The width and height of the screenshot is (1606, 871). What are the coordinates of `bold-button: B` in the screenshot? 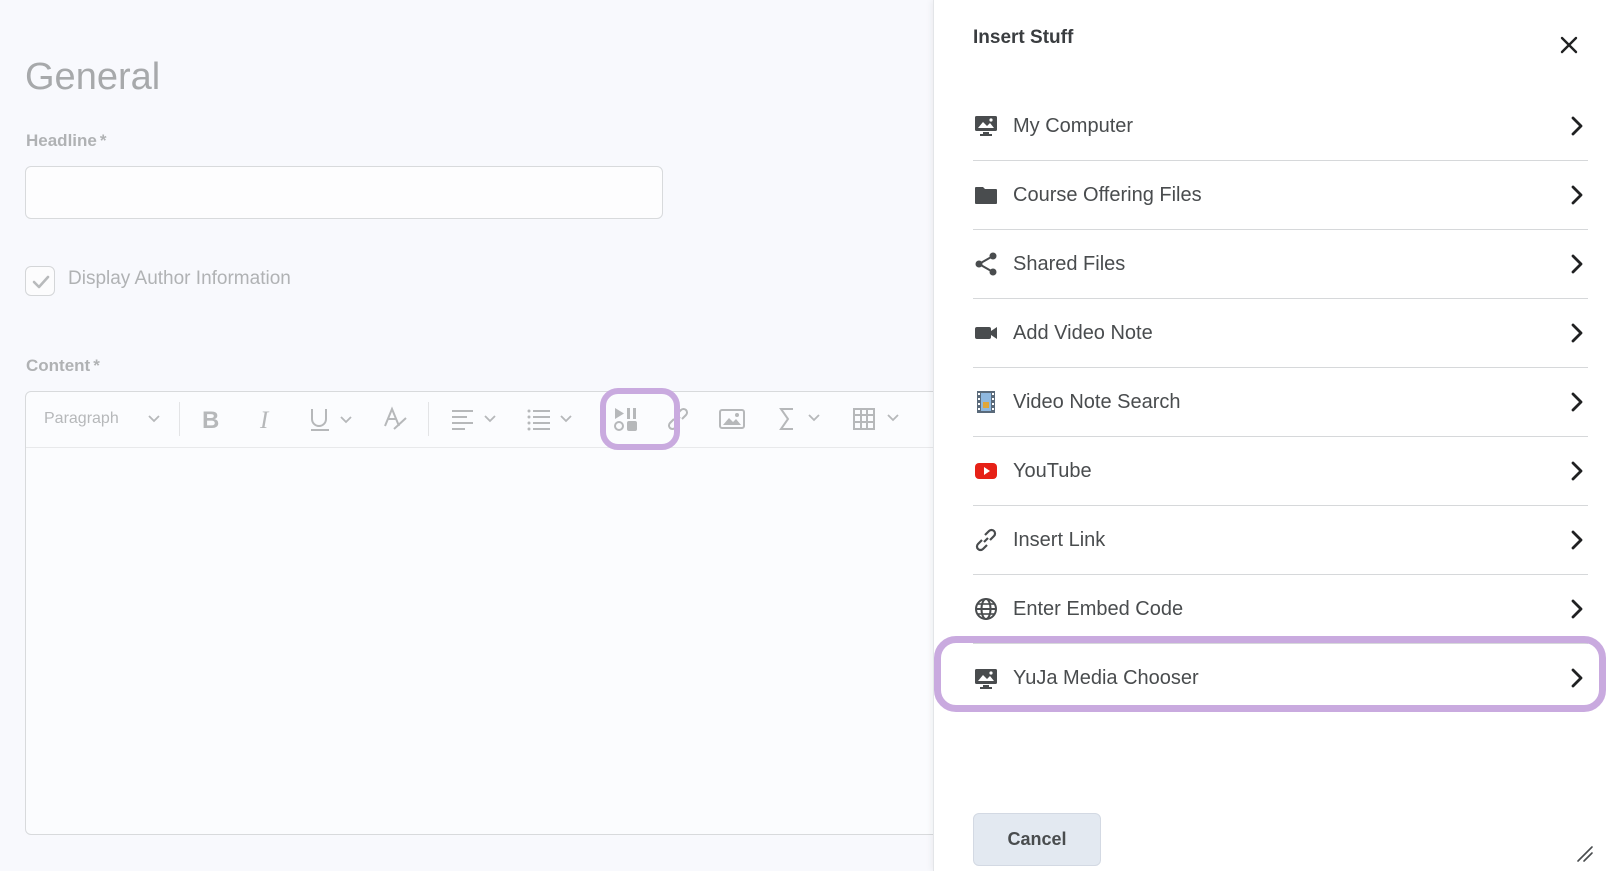 It's located at (211, 419).